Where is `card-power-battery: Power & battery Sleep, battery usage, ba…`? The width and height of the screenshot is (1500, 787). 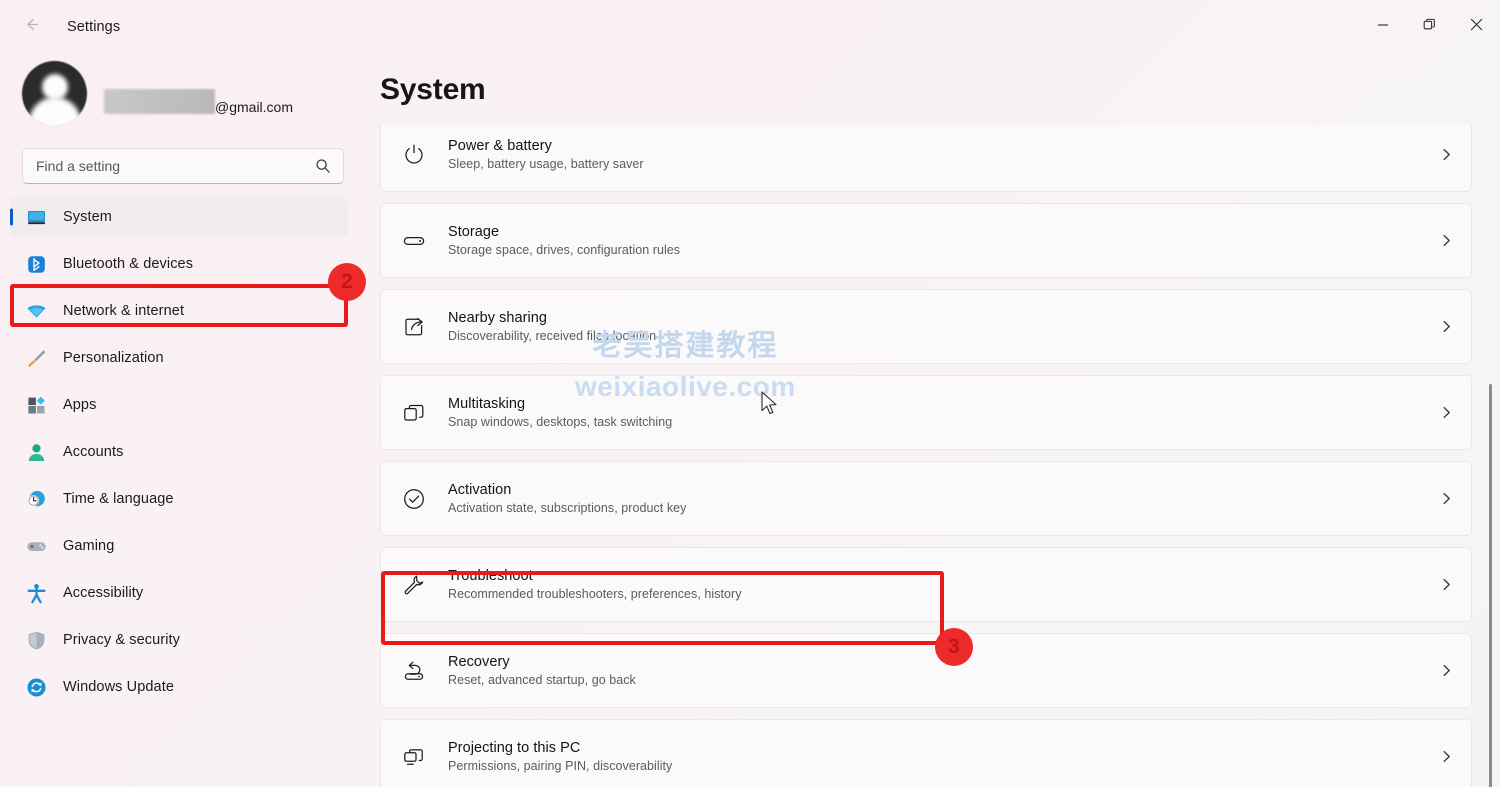 card-power-battery: Power & battery Sleep, battery usage, ba… is located at coordinates (926, 158).